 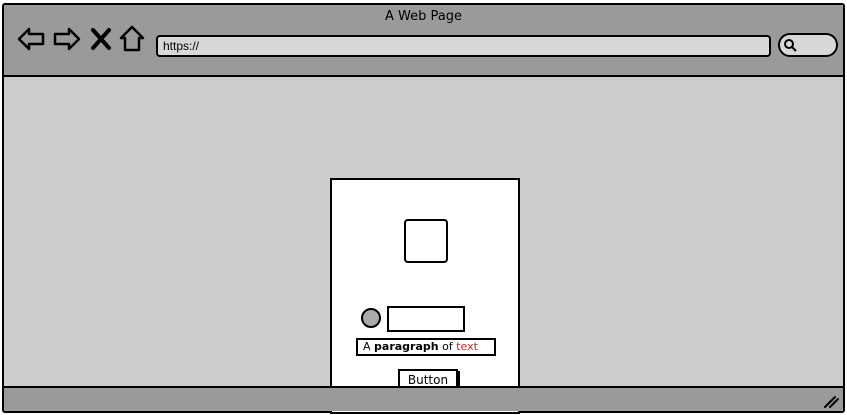 What do you see at coordinates (423, 16) in the screenshot?
I see `window-title: A Web Page` at bounding box center [423, 16].